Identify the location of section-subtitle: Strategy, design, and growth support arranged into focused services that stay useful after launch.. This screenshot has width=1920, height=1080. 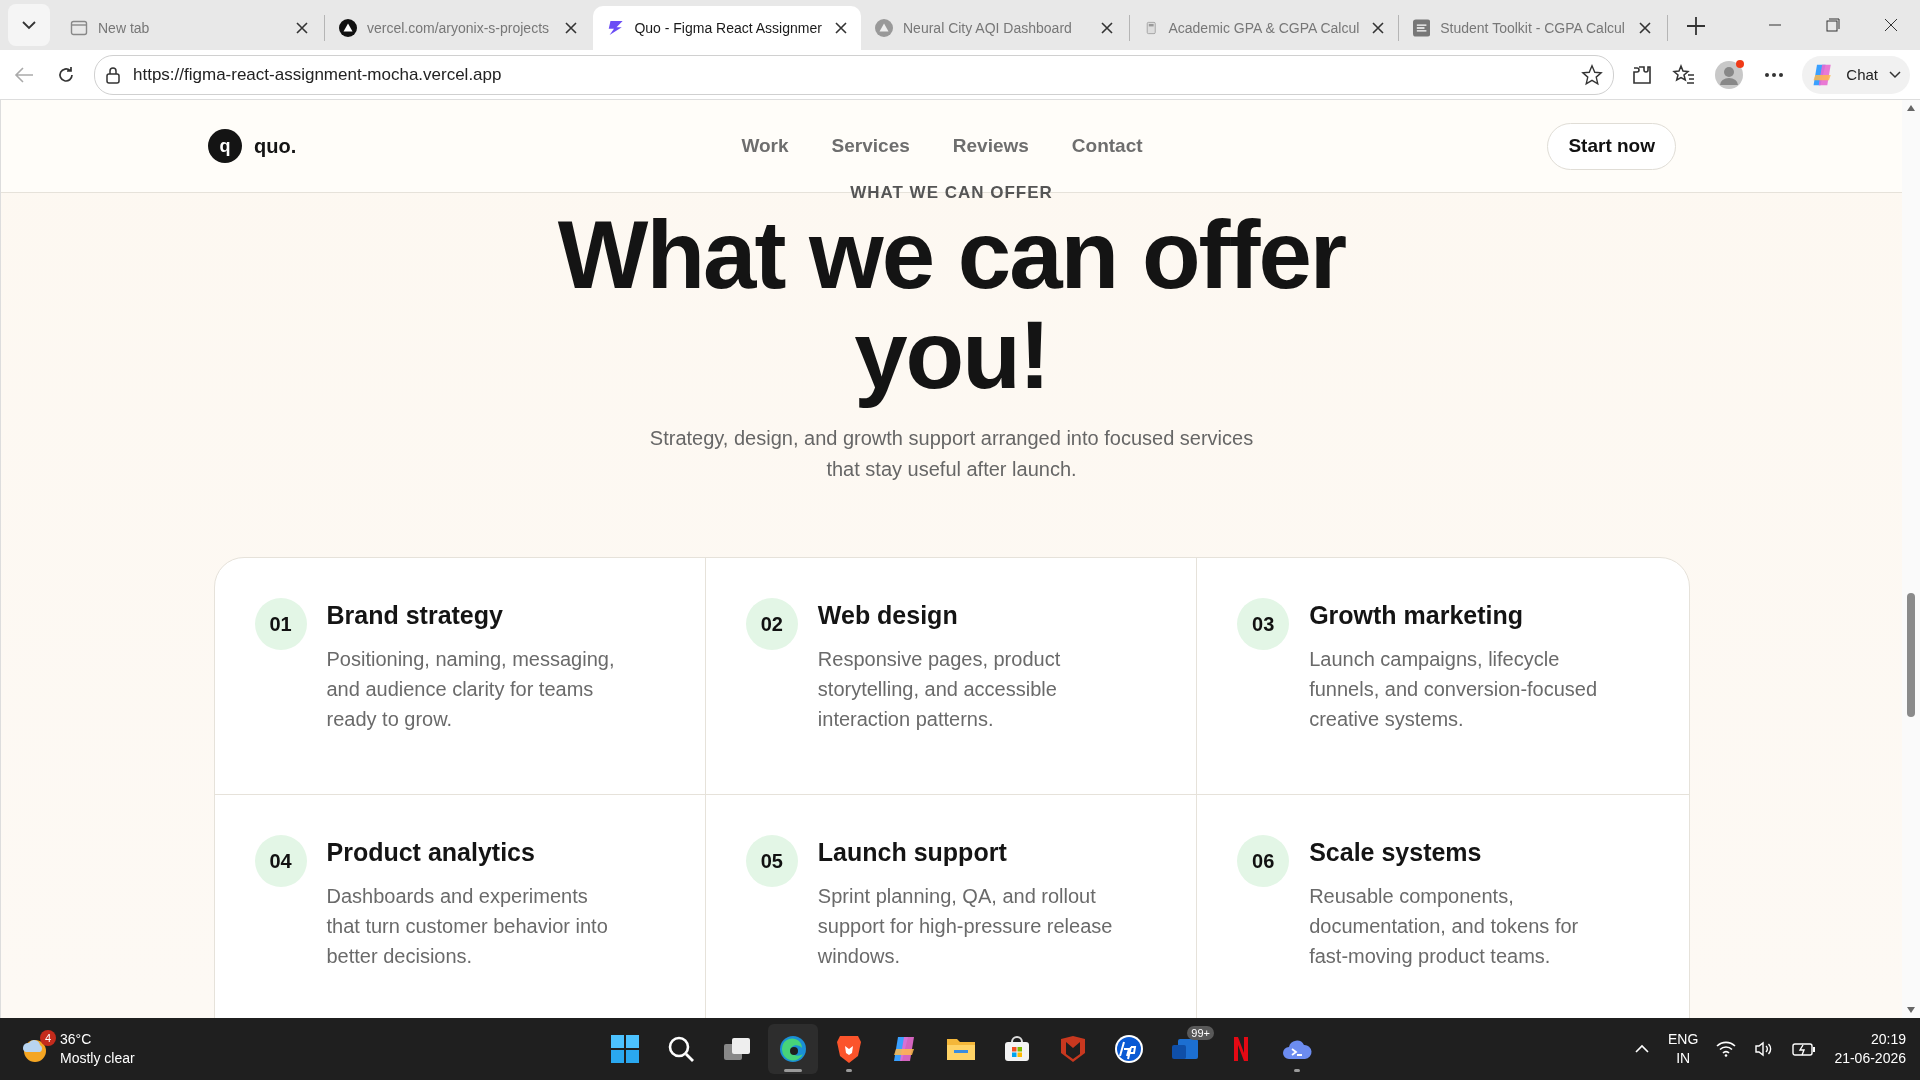
(951, 454).